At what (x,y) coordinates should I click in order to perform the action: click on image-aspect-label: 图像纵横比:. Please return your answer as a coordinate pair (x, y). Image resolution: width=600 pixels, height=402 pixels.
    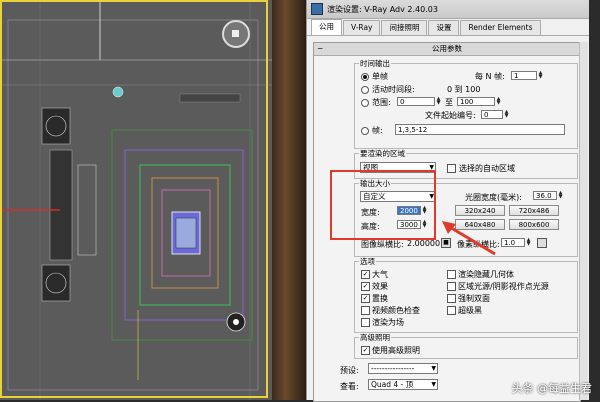
    Looking at the image, I should click on (382, 244).